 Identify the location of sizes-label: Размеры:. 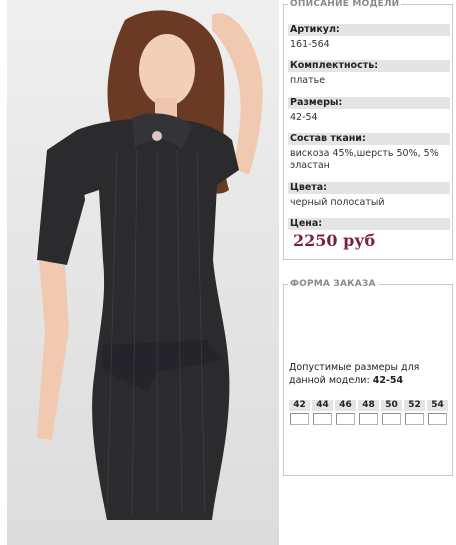
(369, 103).